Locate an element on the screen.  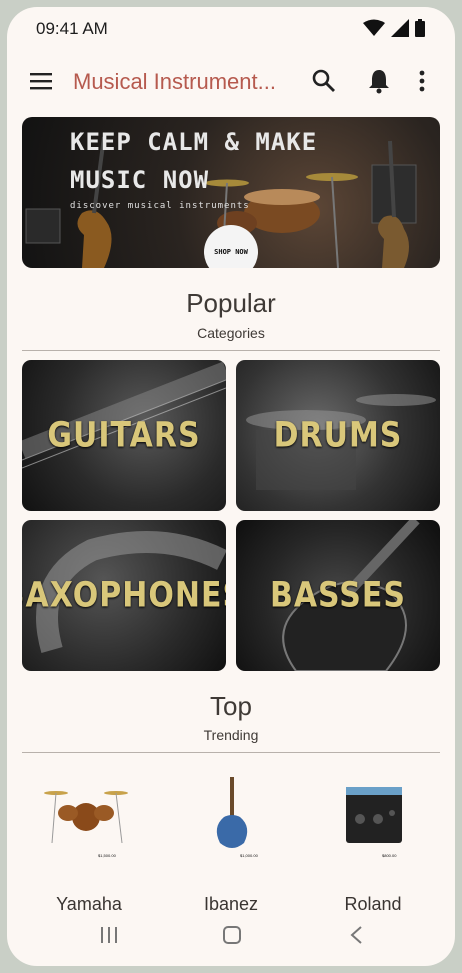
top-divider is located at coordinates (231, 752).